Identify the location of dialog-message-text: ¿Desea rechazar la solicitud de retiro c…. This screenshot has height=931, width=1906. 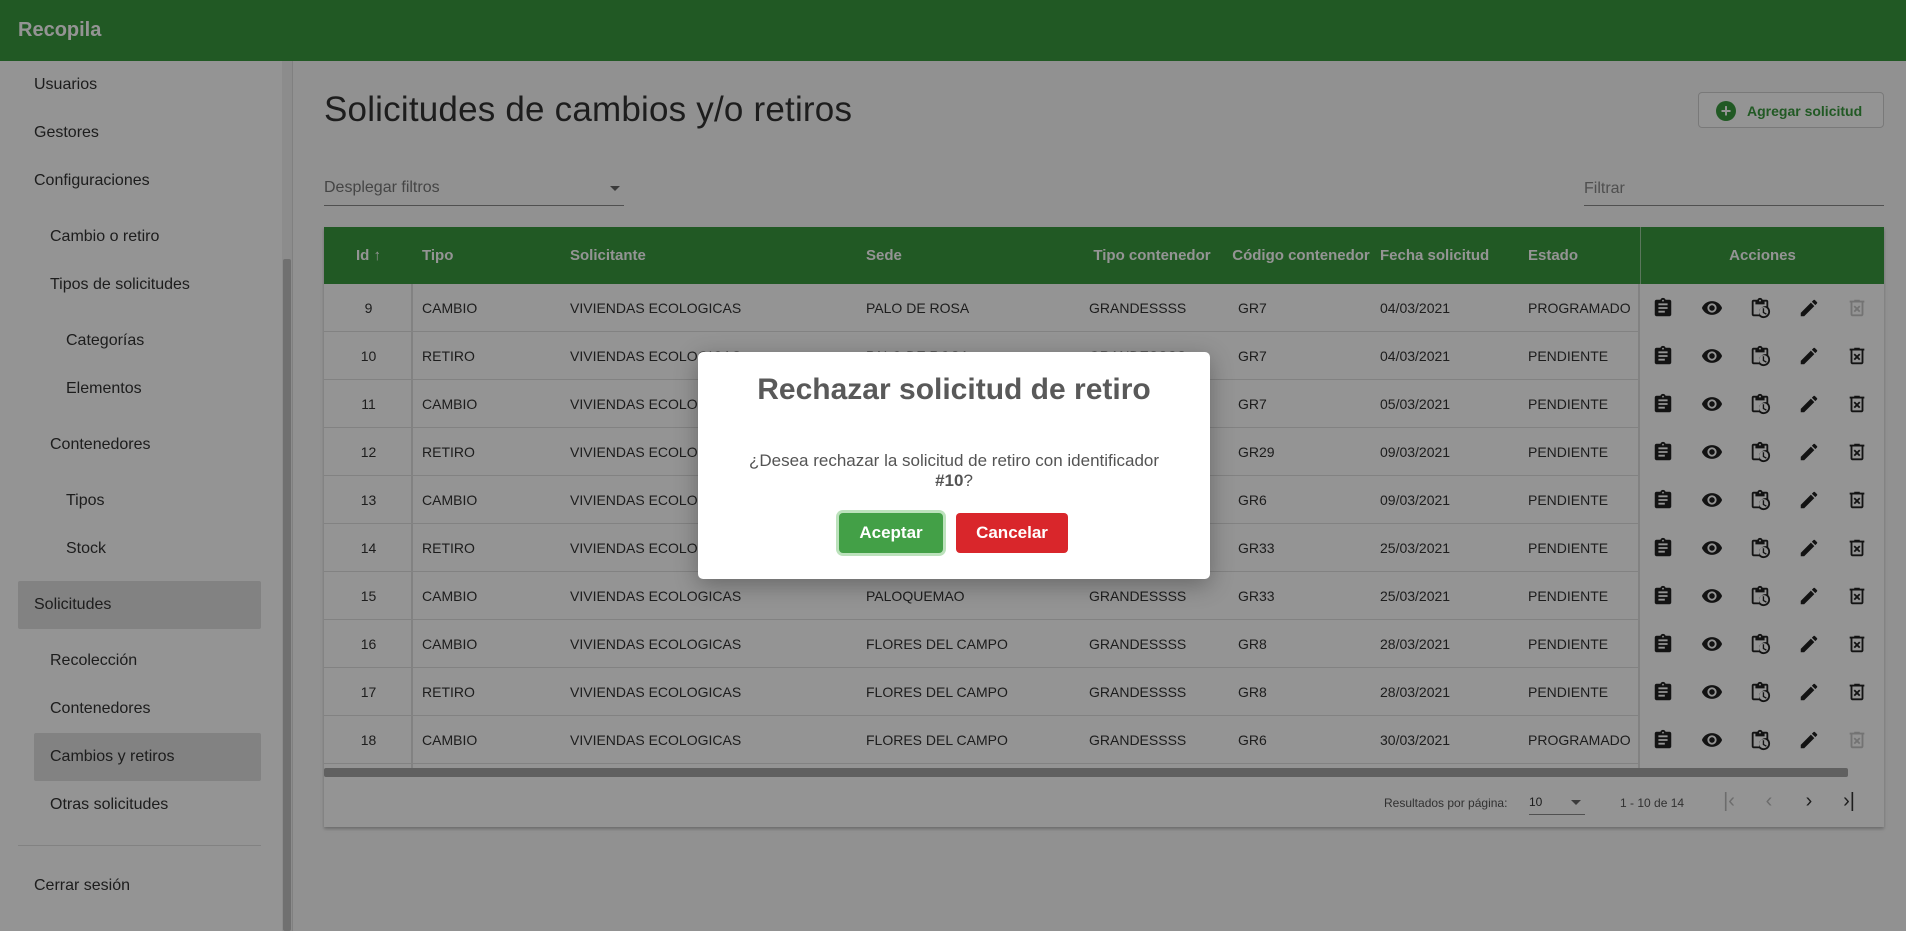
(954, 460).